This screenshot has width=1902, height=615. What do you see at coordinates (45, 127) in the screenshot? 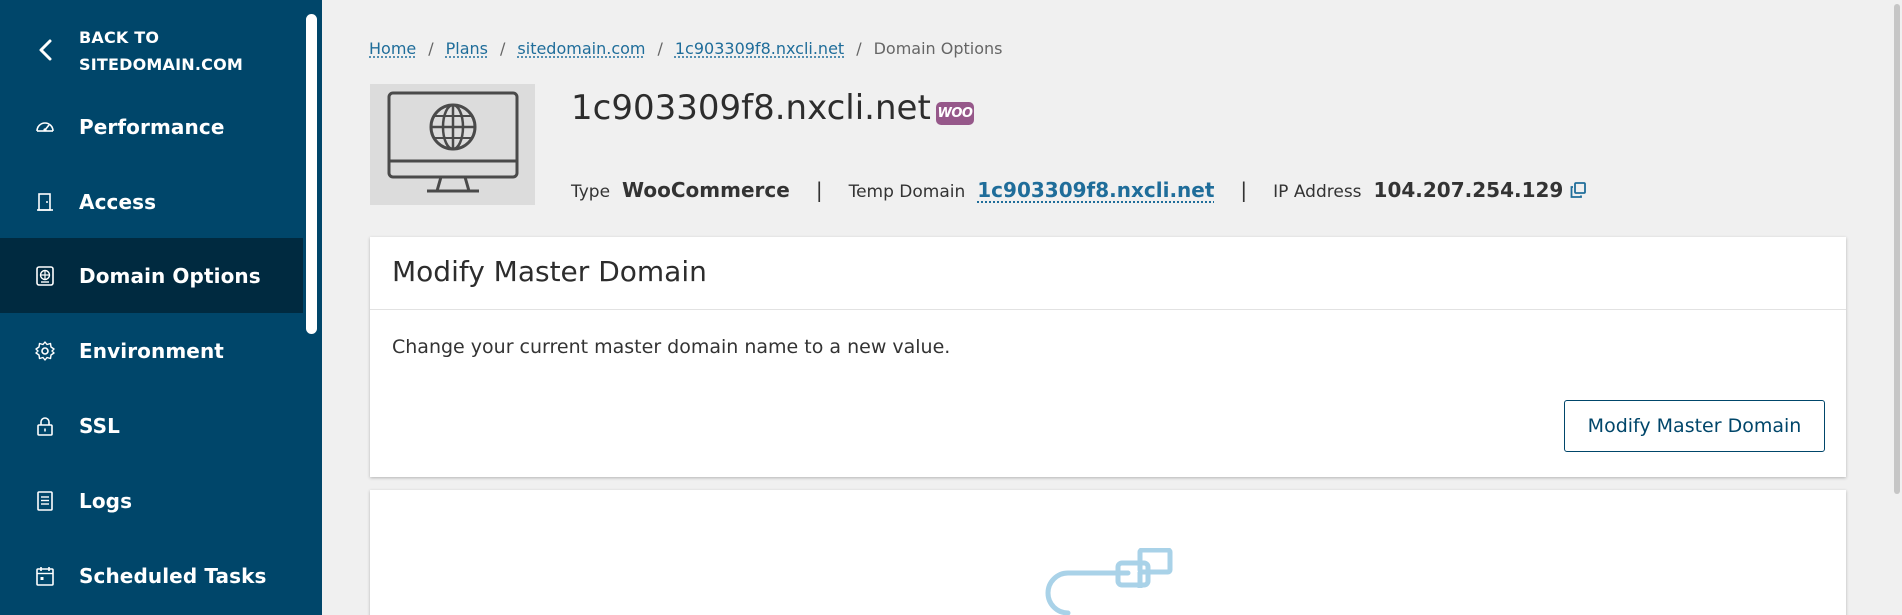
I see `speedometer-icon` at bounding box center [45, 127].